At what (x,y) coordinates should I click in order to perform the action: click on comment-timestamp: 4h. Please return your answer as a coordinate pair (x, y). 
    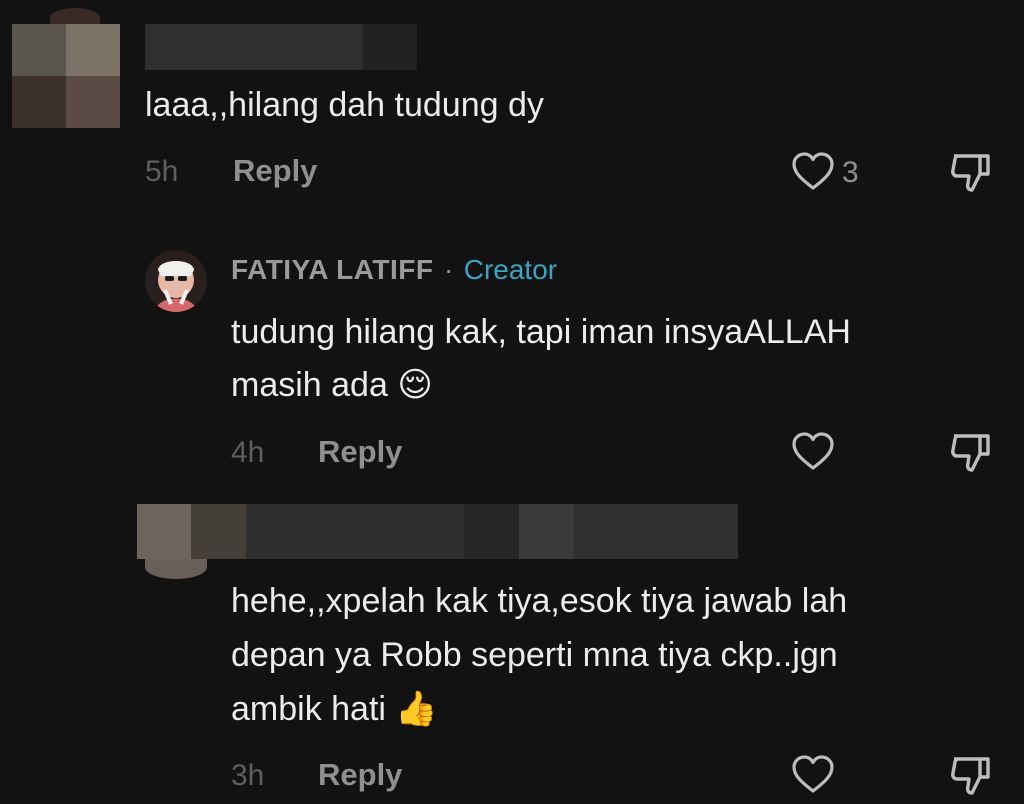
    Looking at the image, I should click on (248, 452).